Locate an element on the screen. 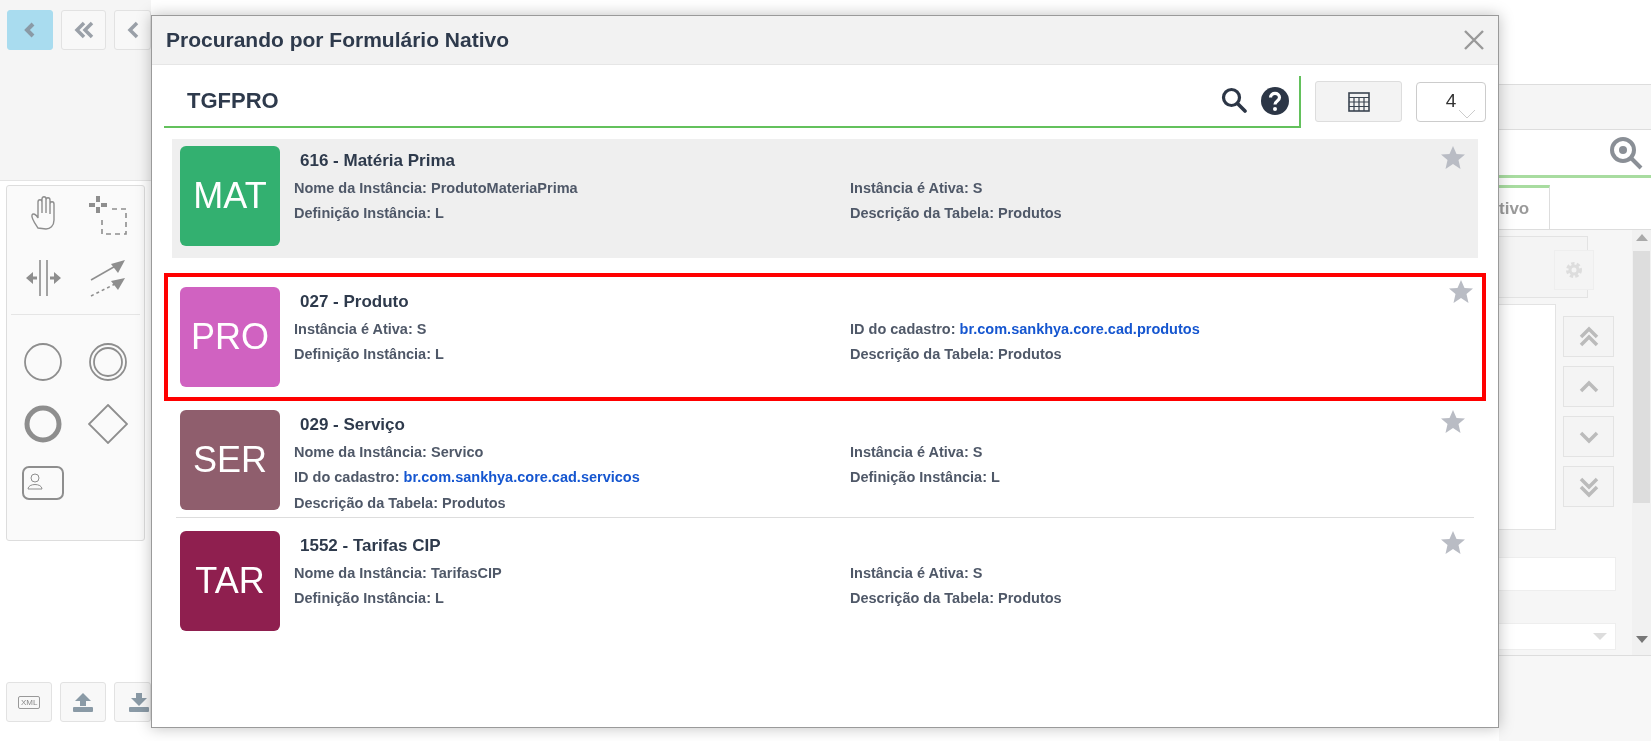 The width and height of the screenshot is (1651, 741). result-field: Nome da Instância: Servico is located at coordinates (572, 452).